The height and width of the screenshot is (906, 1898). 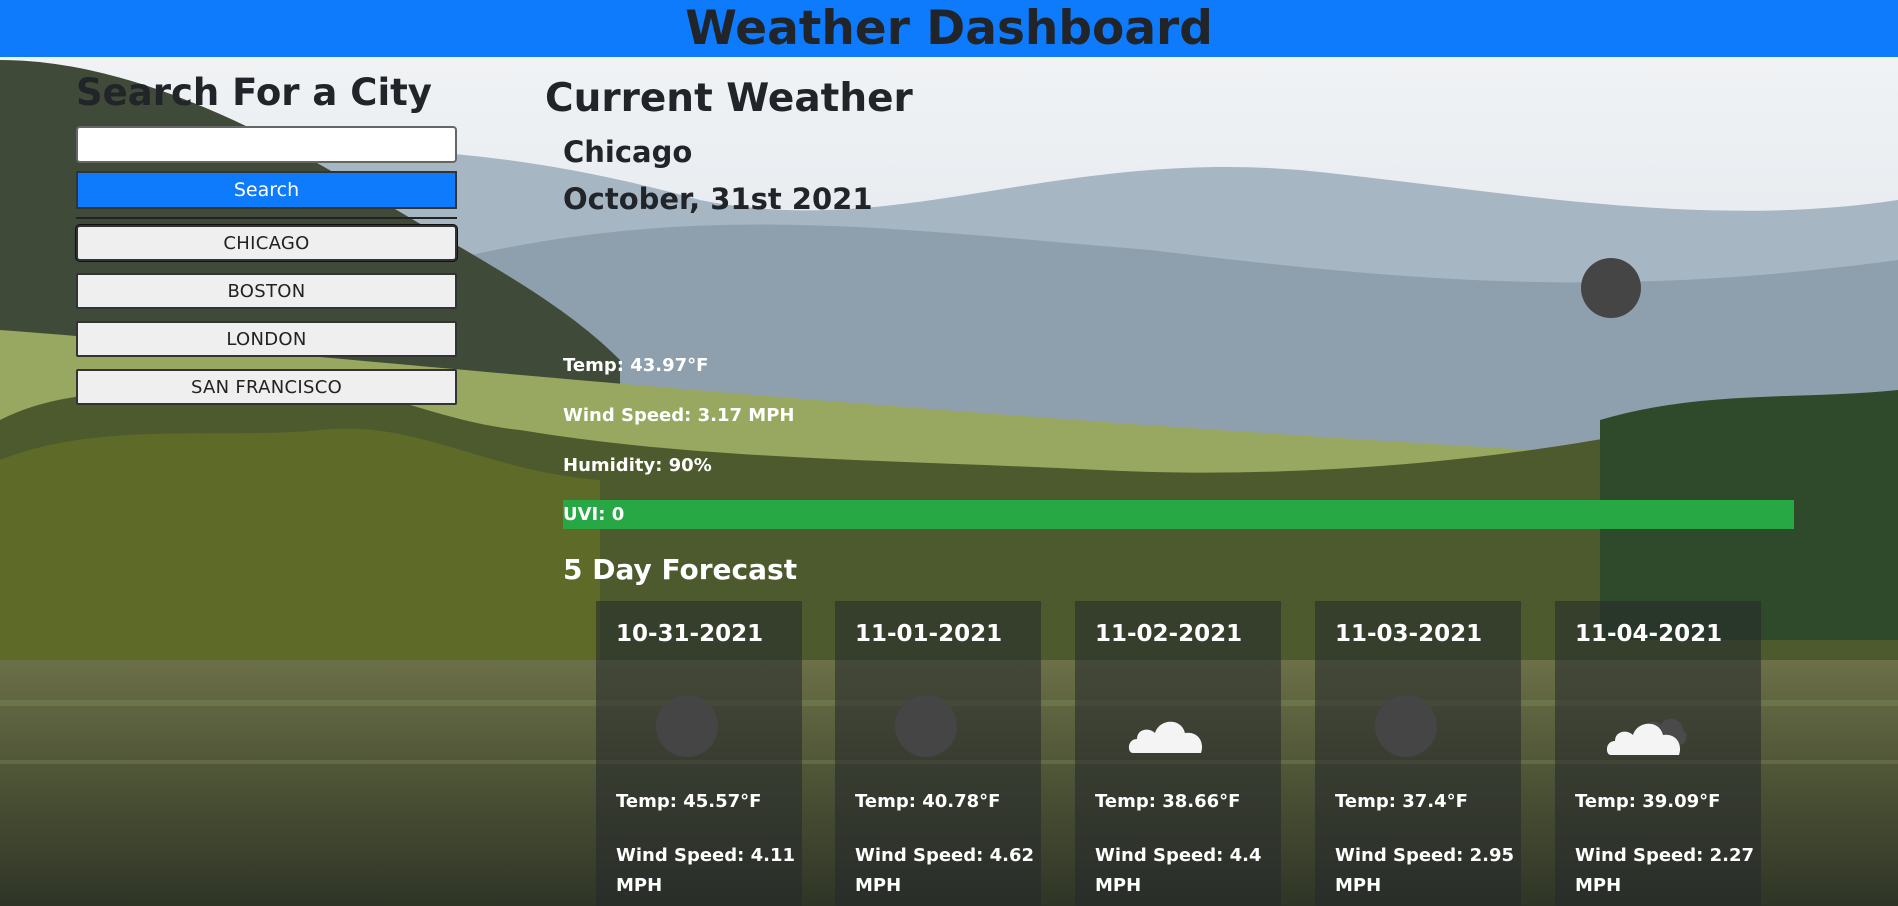 I want to click on forecast-wind: Wind Speed: 2.27 MPH, so click(x=1665, y=870).